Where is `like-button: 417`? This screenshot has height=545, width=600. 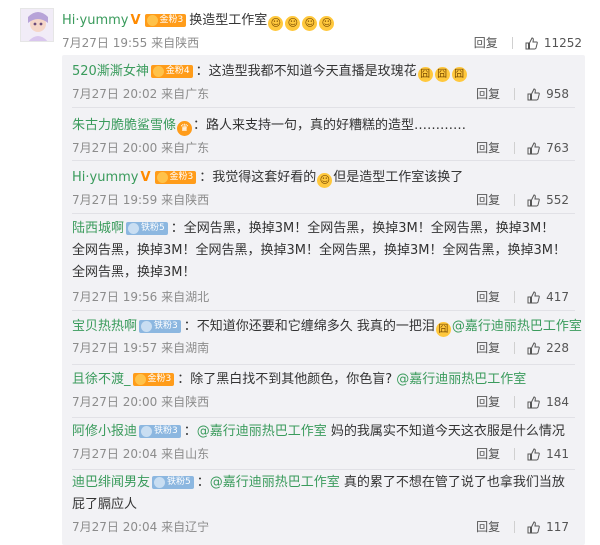 like-button: 417 is located at coordinates (548, 297).